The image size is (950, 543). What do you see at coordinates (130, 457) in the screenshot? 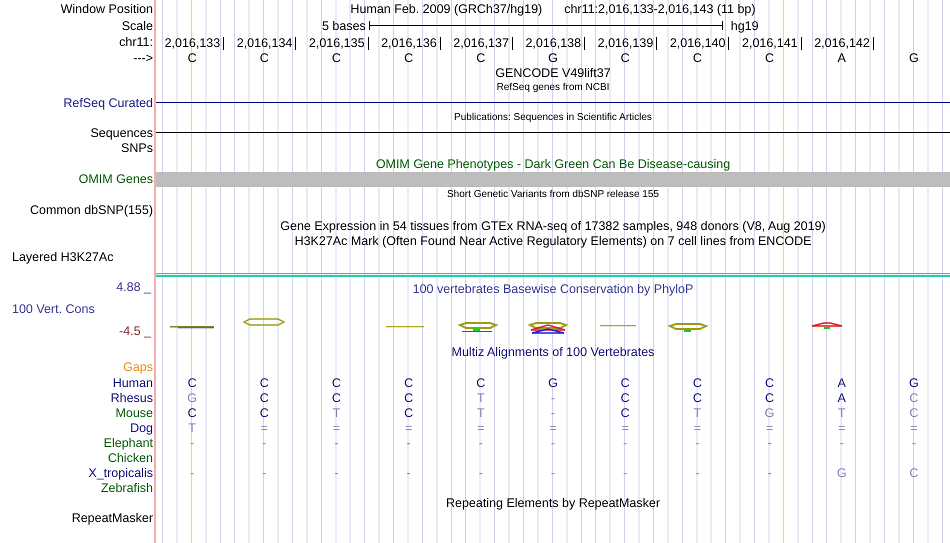
I see `species-label: Chicken` at bounding box center [130, 457].